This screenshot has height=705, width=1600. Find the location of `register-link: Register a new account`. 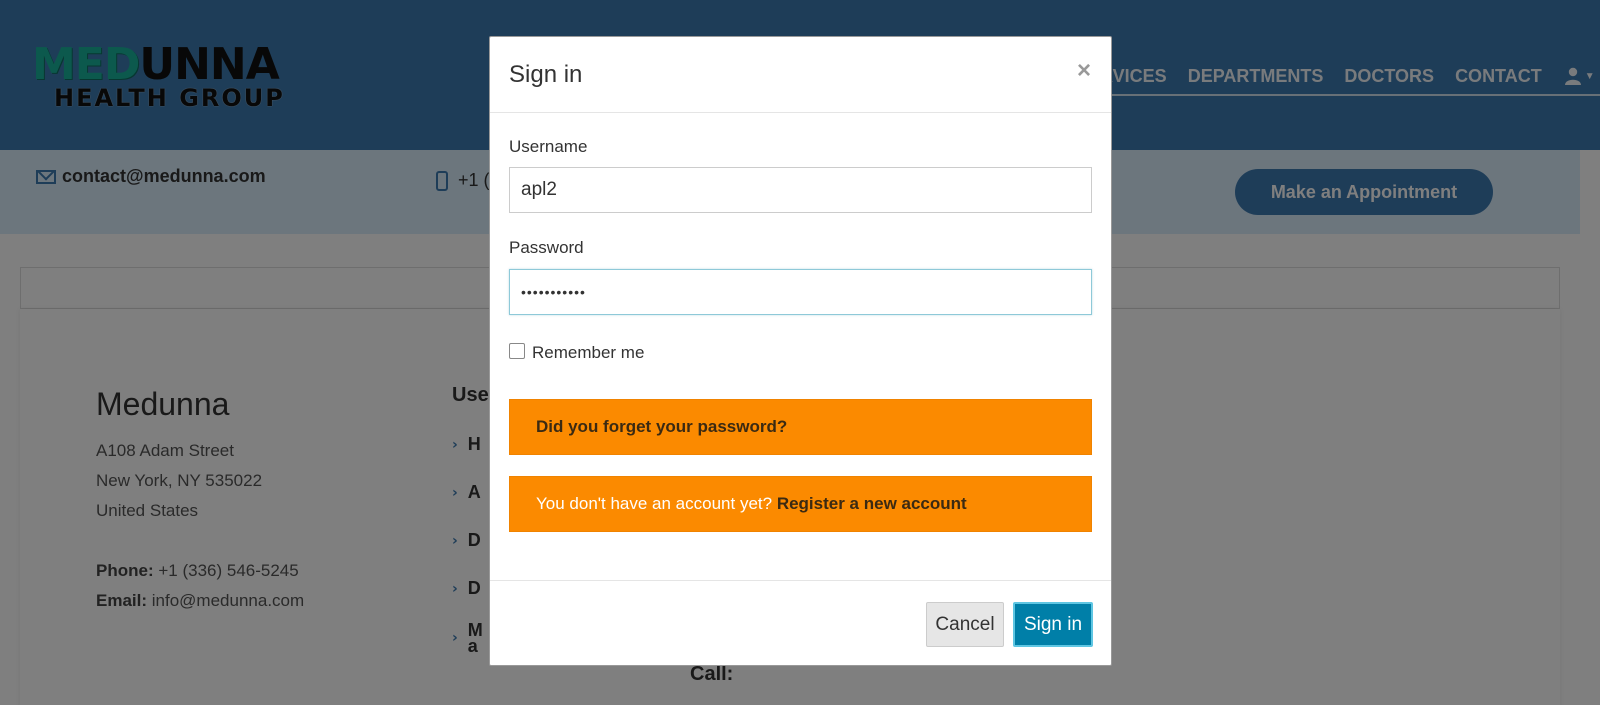

register-link: Register a new account is located at coordinates (872, 504).